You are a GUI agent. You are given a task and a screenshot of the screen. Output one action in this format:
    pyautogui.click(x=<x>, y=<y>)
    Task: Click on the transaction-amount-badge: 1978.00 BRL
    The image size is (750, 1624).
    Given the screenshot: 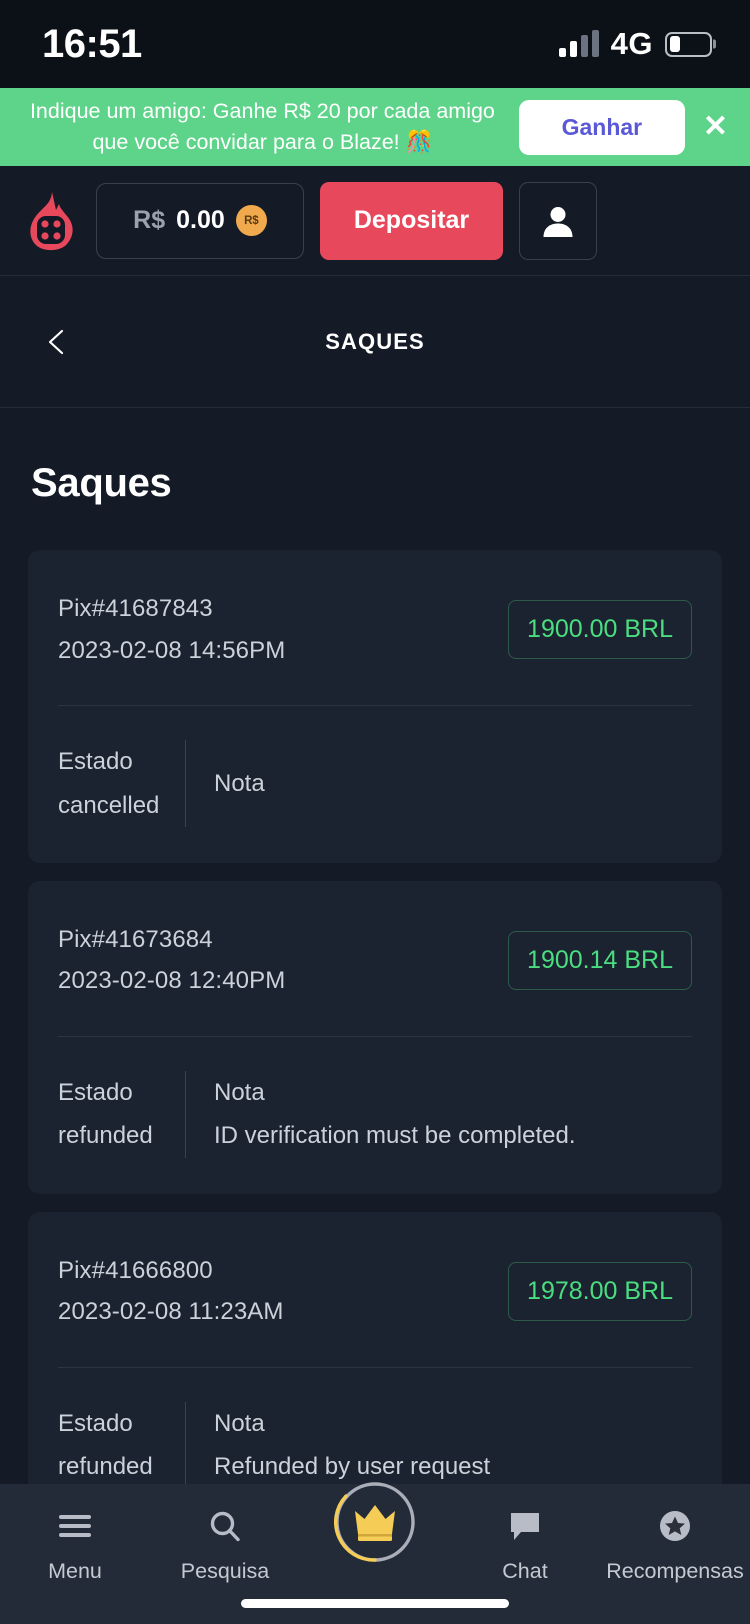 What is the action you would take?
    pyautogui.click(x=600, y=1291)
    